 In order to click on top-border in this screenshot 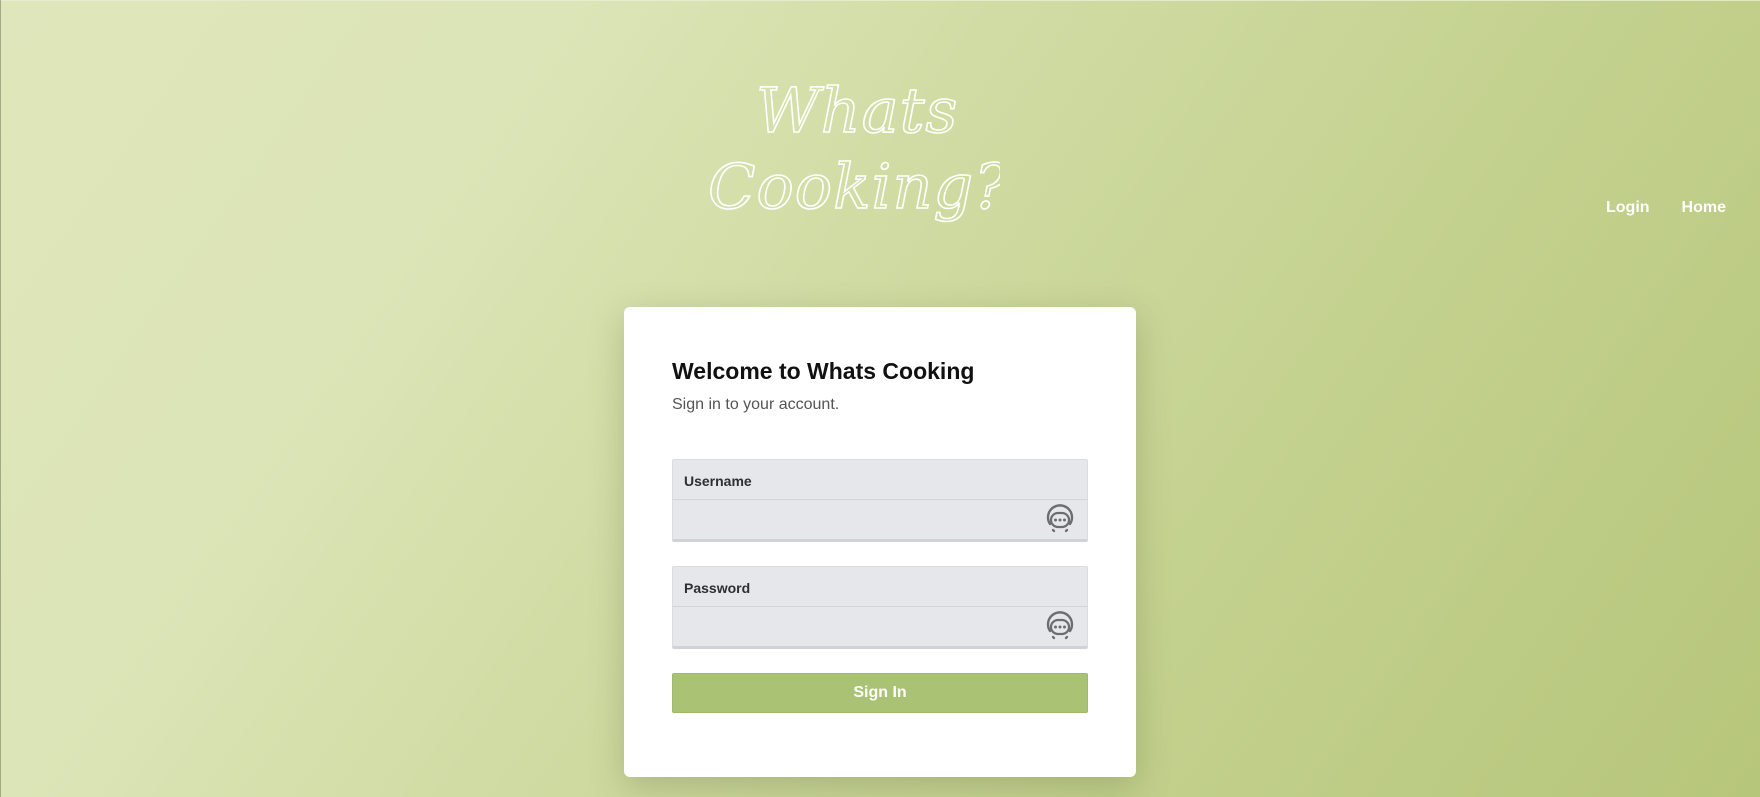, I will do `click(880, 0)`.